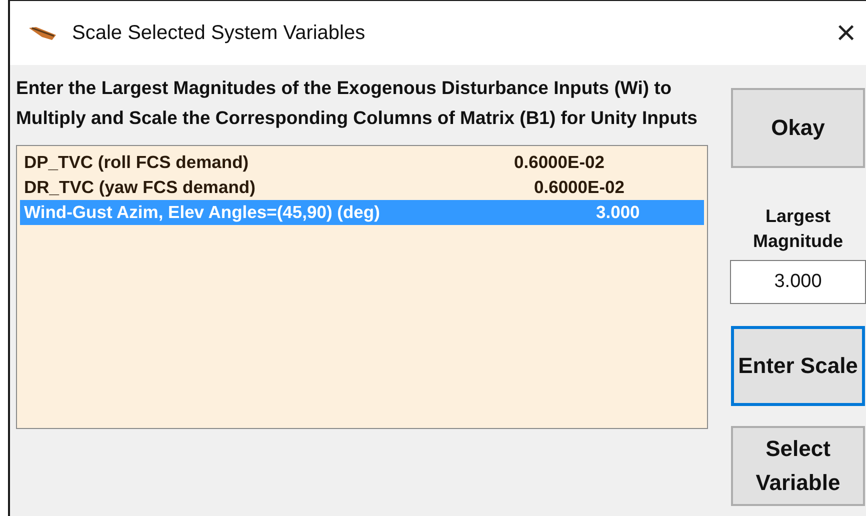 The image size is (866, 516). I want to click on list-item: DR_TVC (yaw FCS demand) 0.6000E-02, so click(362, 187).